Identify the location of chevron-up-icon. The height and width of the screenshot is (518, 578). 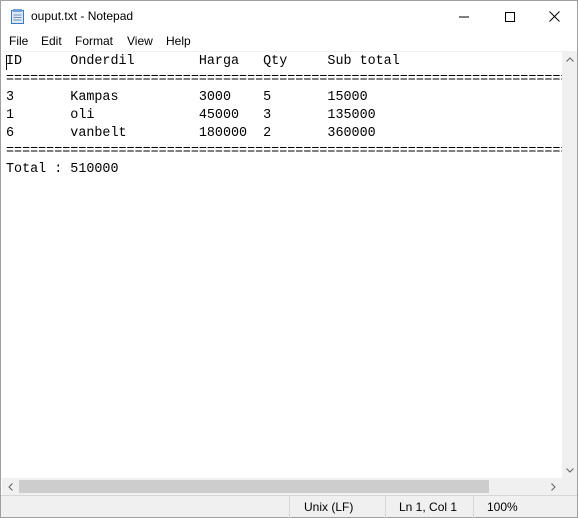
(569, 59).